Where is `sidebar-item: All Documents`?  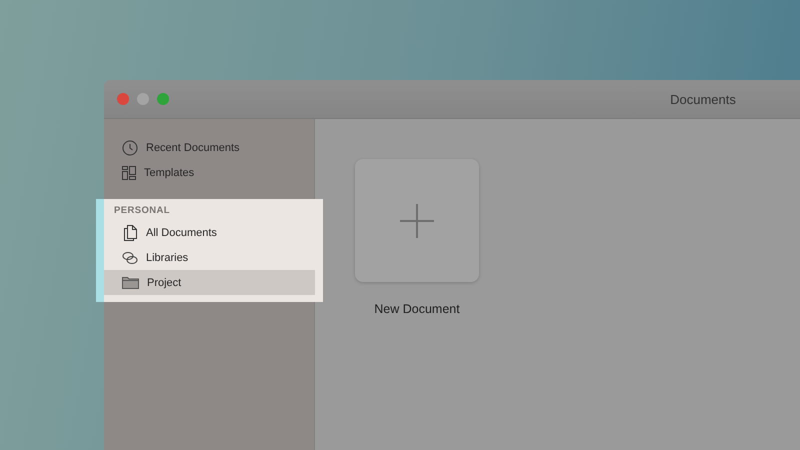 sidebar-item: All Documents is located at coordinates (209, 232).